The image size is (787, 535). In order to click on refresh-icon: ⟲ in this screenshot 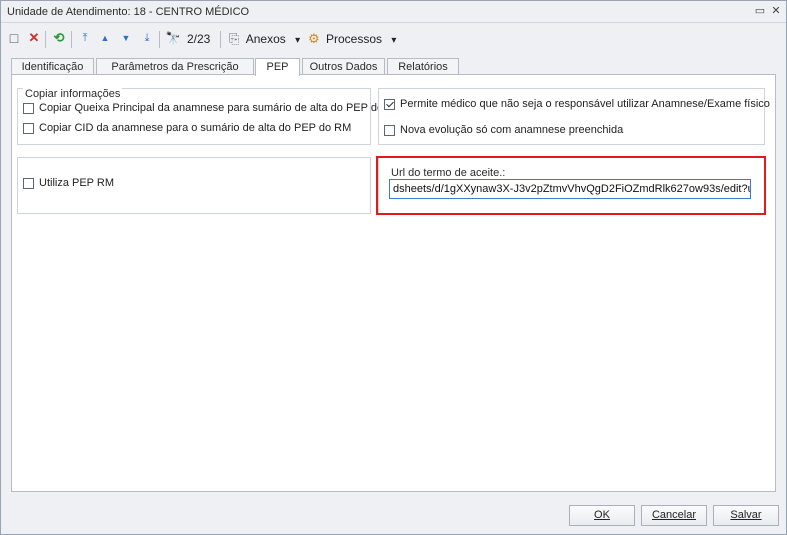, I will do `click(59, 38)`.